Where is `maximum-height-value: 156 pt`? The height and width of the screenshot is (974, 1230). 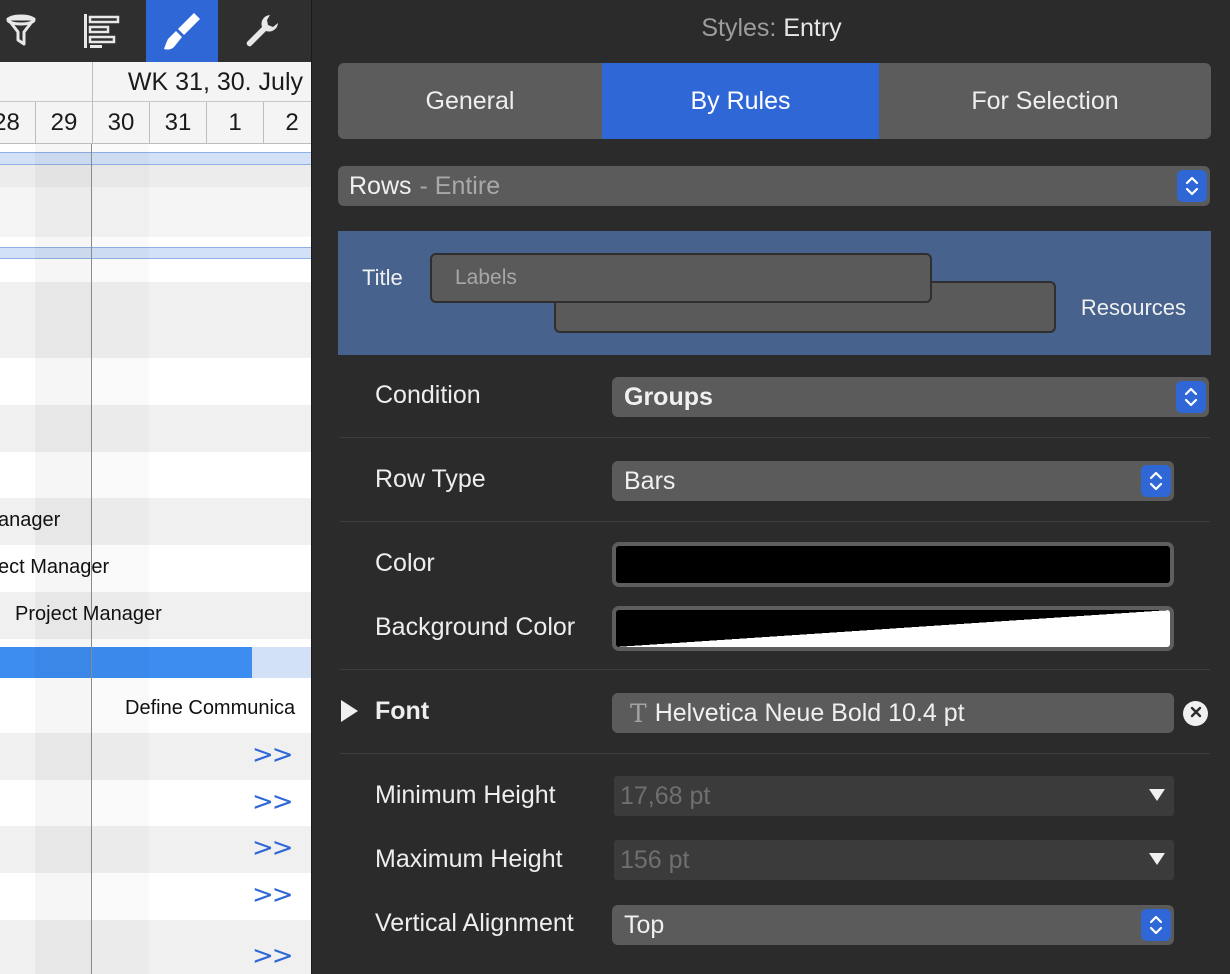
maximum-height-value: 156 pt is located at coordinates (655, 859).